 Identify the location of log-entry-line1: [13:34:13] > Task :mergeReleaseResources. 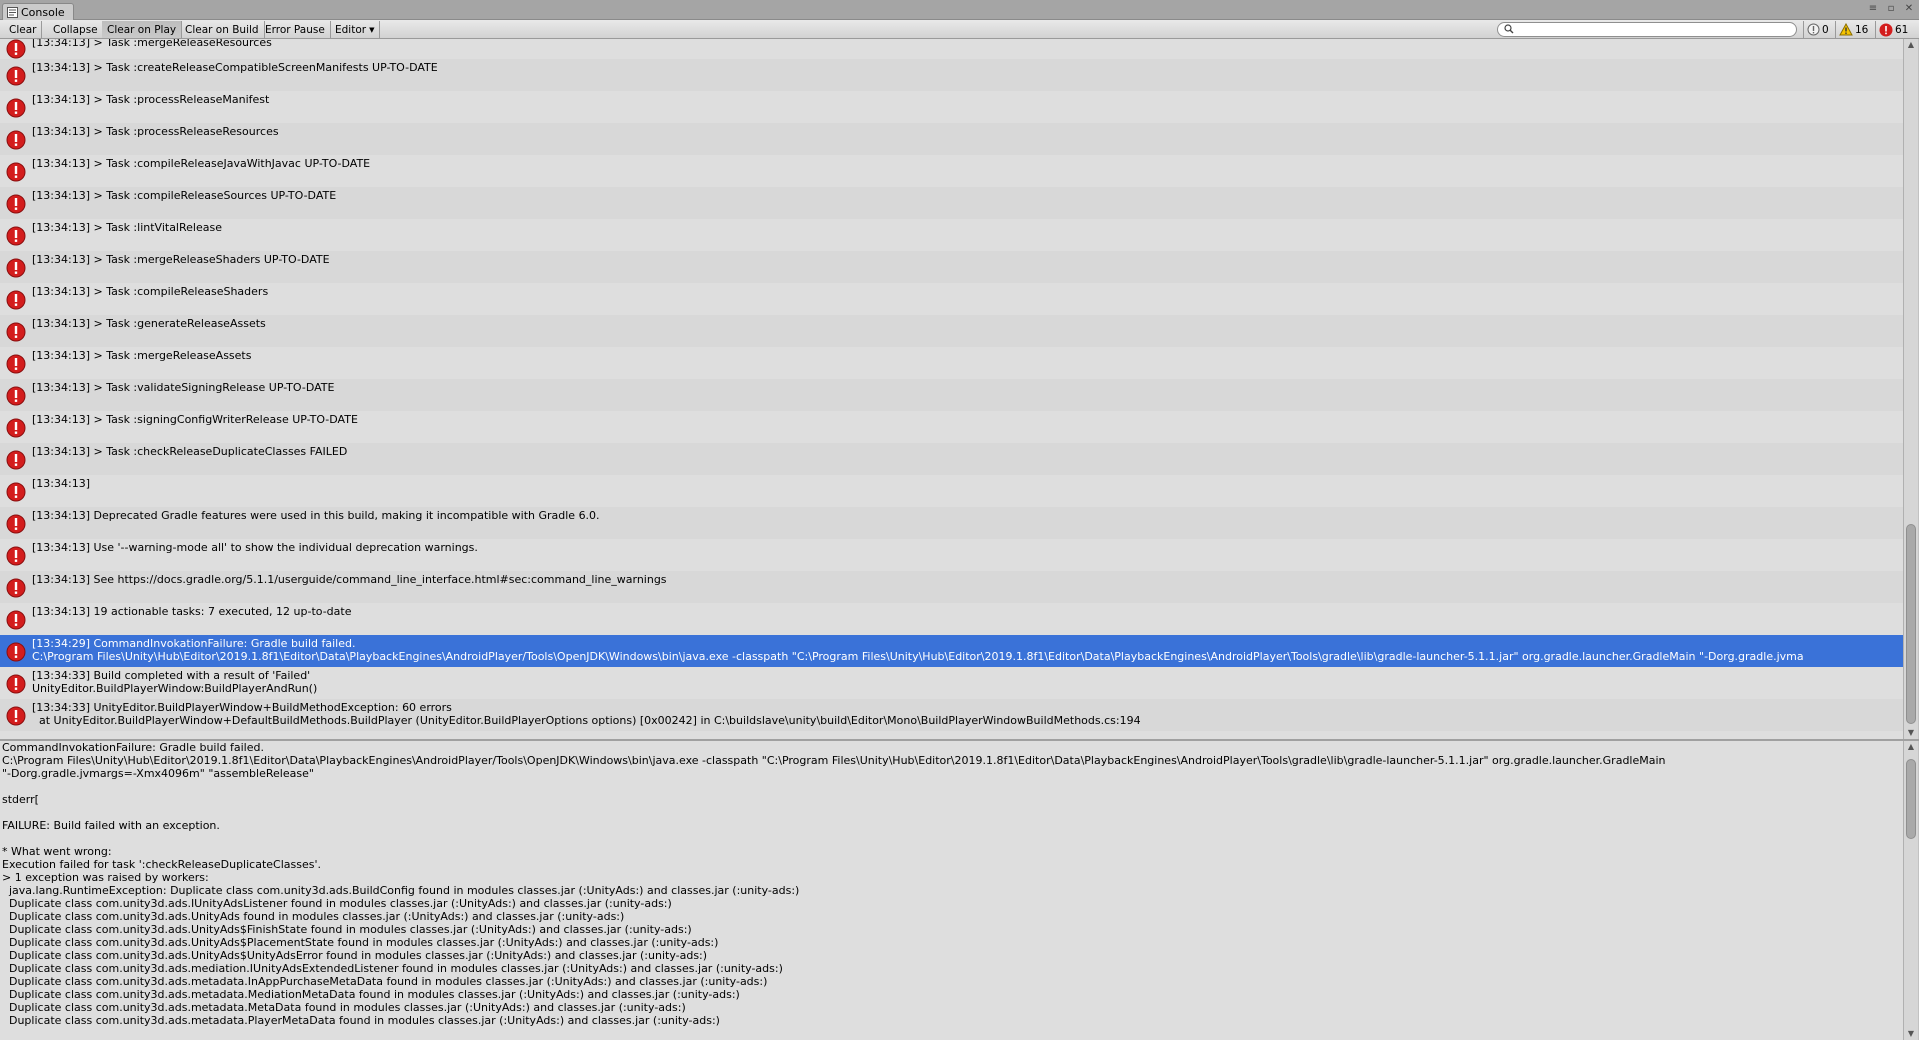
(152, 44).